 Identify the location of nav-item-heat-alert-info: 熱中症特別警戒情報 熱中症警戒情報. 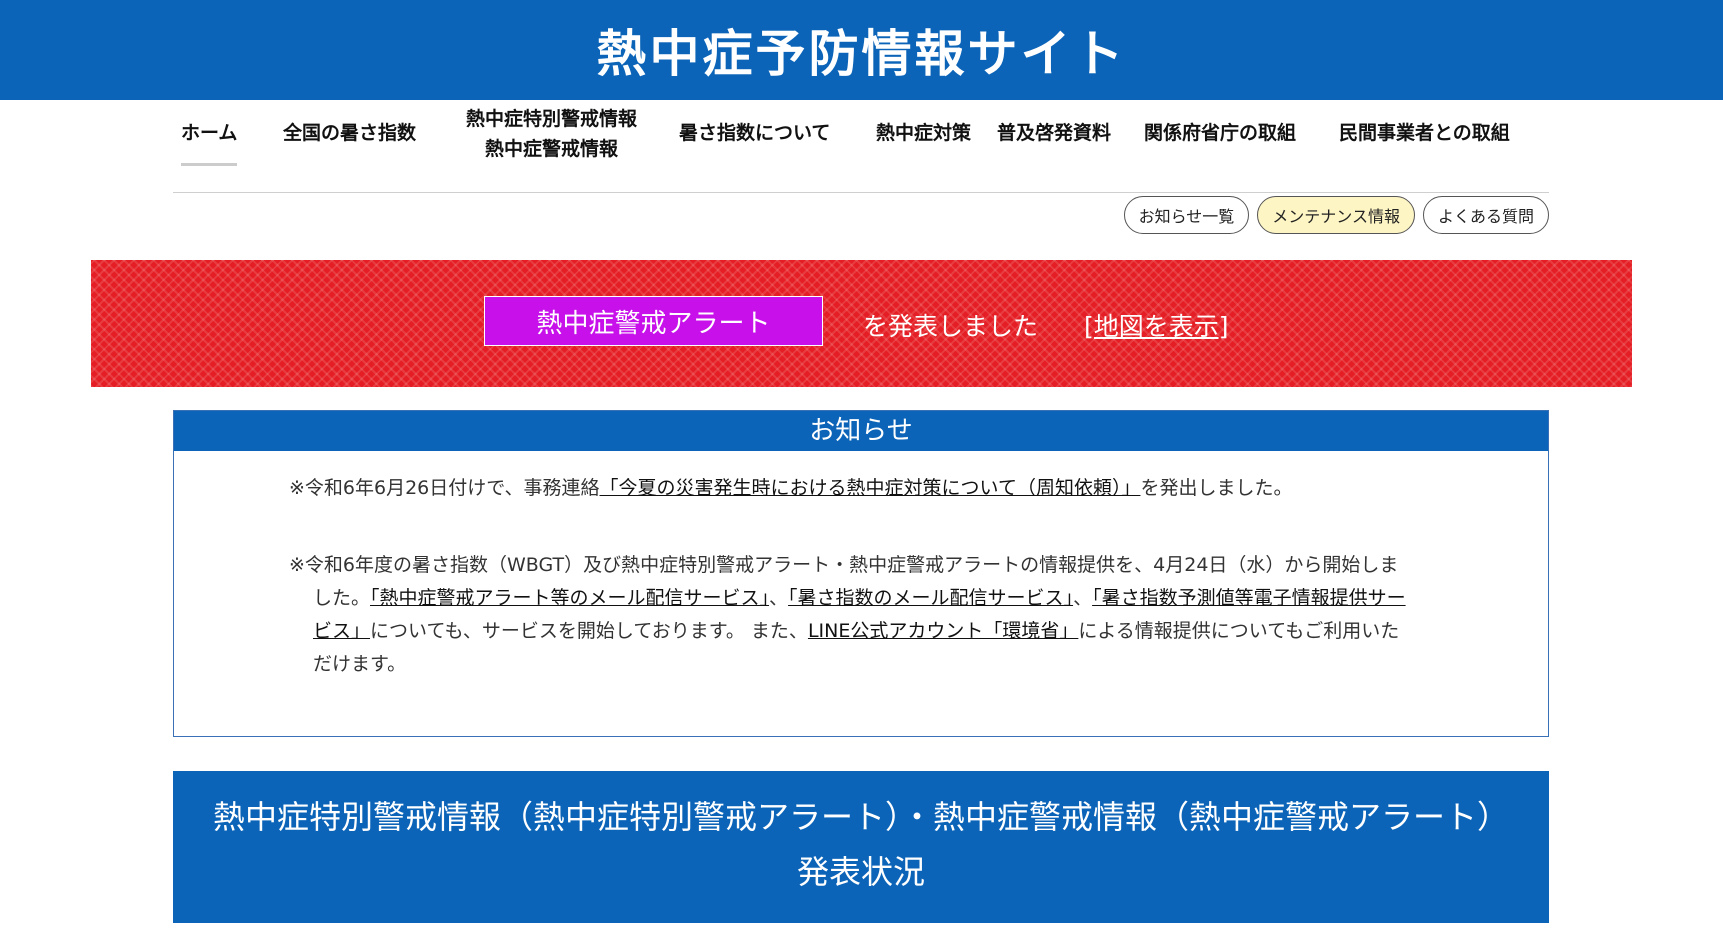
(551, 134).